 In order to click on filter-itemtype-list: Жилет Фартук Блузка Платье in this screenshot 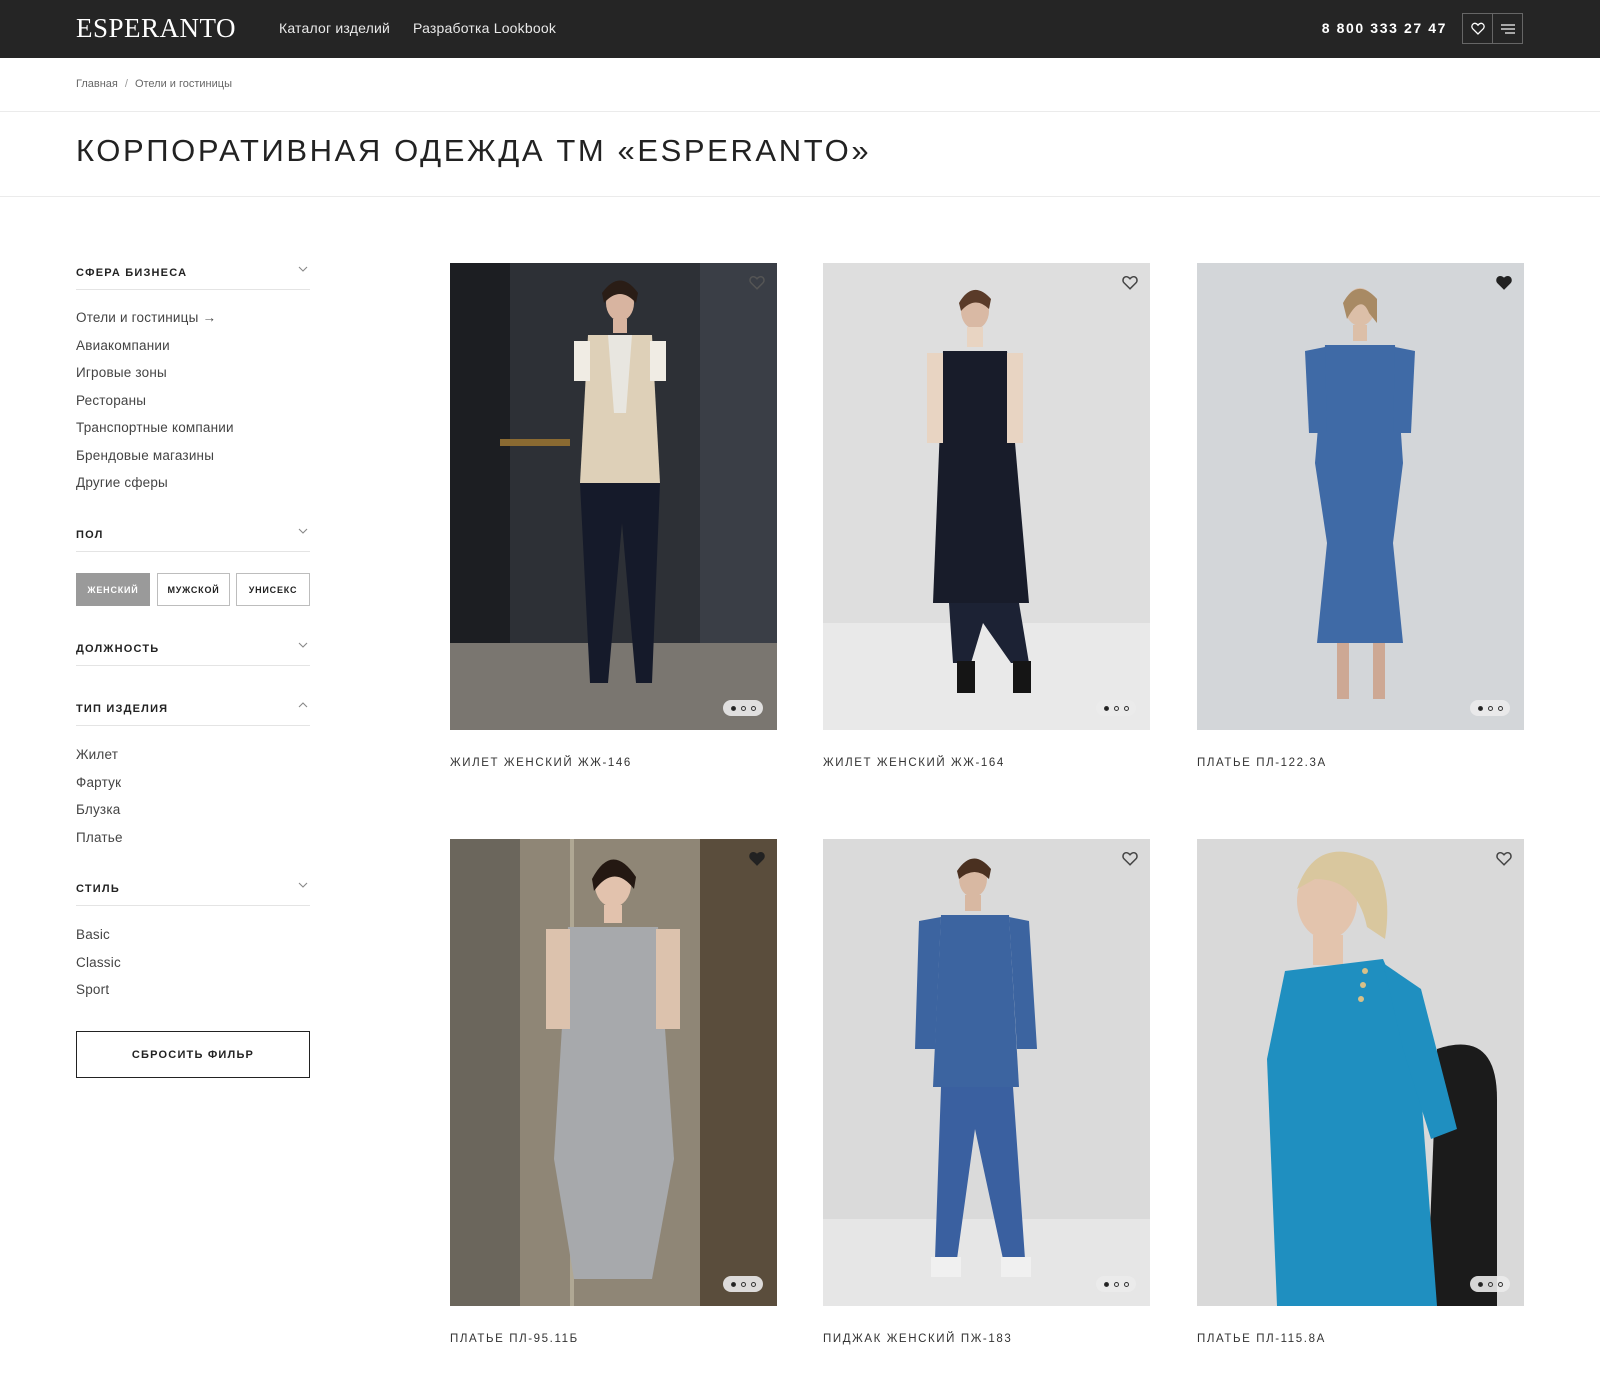, I will do `click(99, 800)`.